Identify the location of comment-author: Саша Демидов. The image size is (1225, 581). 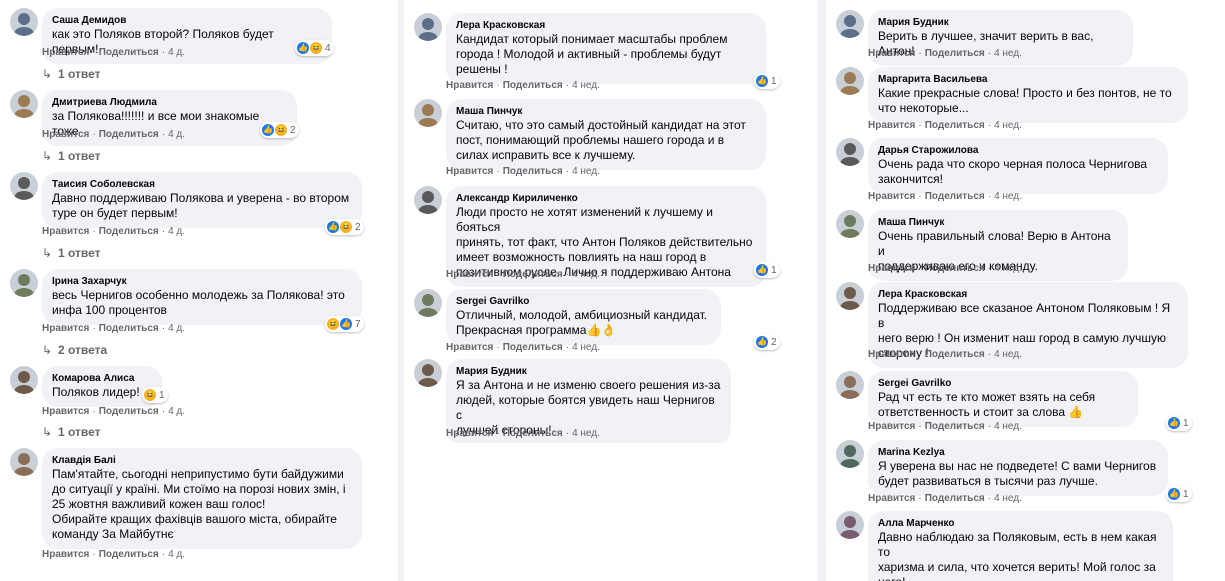
(187, 20).